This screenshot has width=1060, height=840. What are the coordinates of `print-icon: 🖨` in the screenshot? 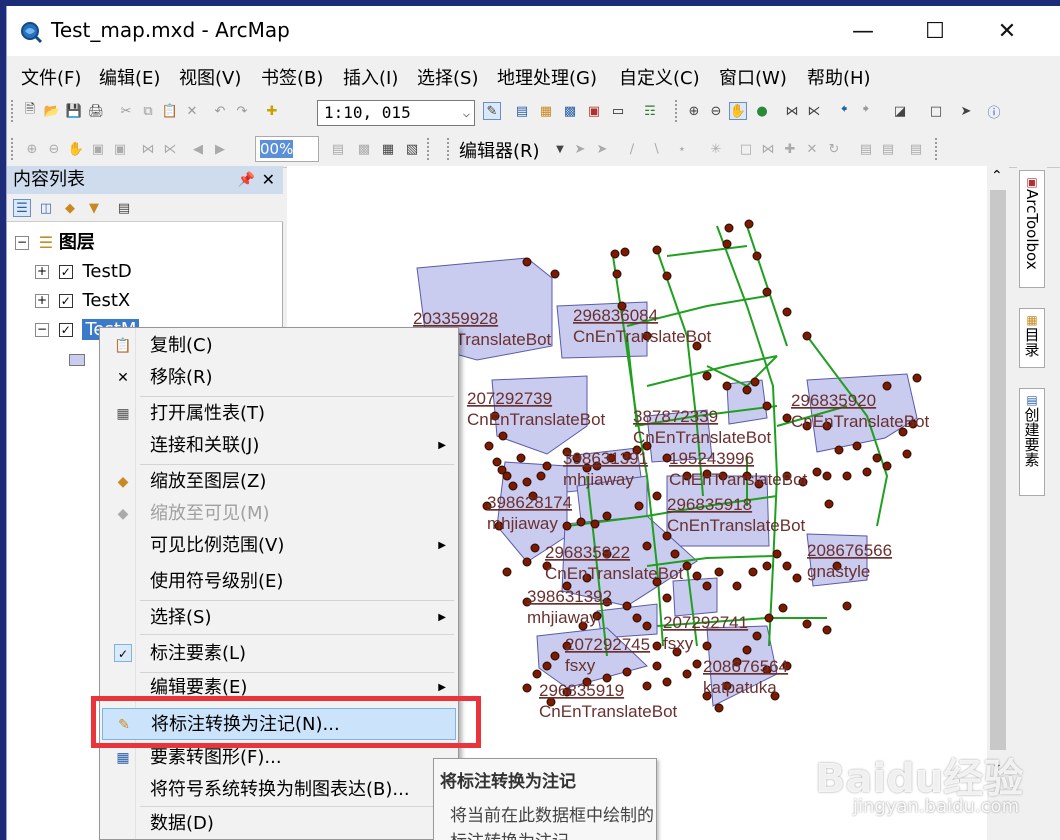 It's located at (96, 111).